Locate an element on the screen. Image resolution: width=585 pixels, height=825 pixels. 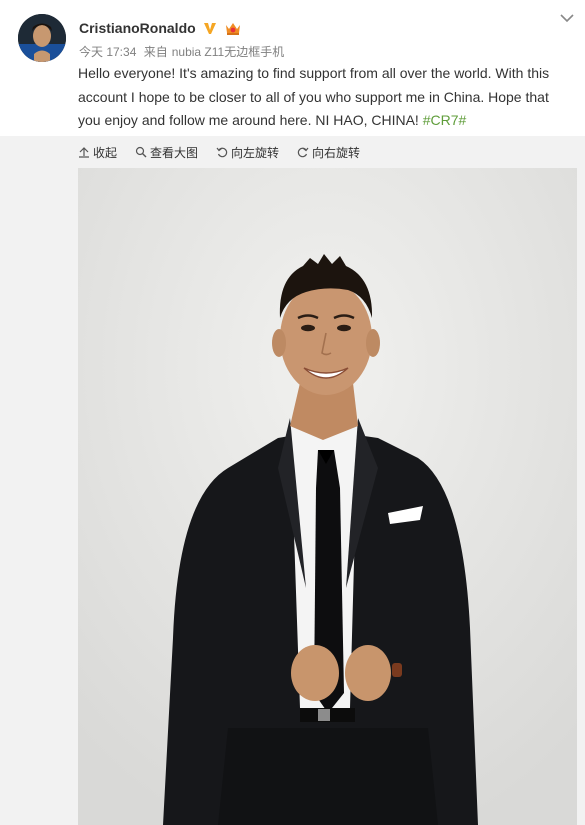
source-prefix: 来自 is located at coordinates (155, 52).